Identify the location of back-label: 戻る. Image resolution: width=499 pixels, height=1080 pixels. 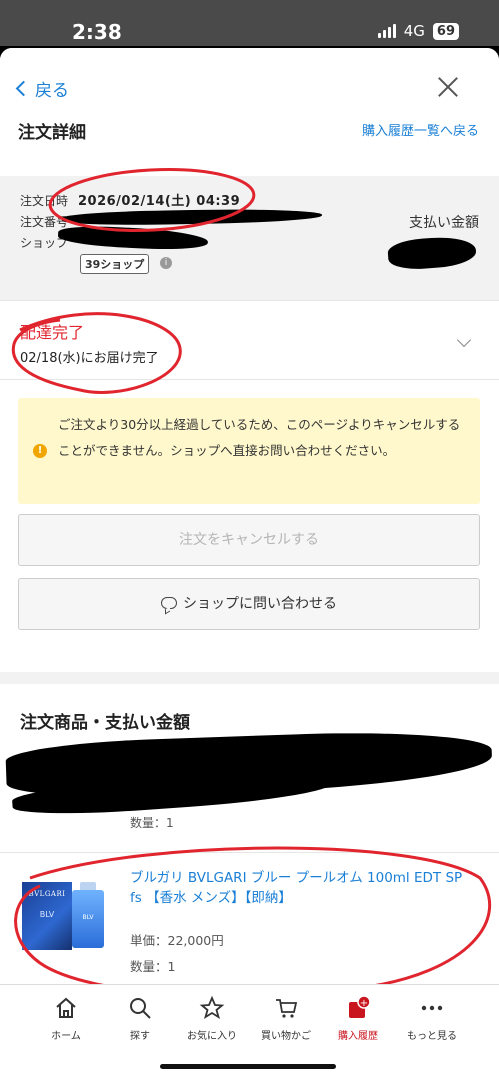
(52, 91).